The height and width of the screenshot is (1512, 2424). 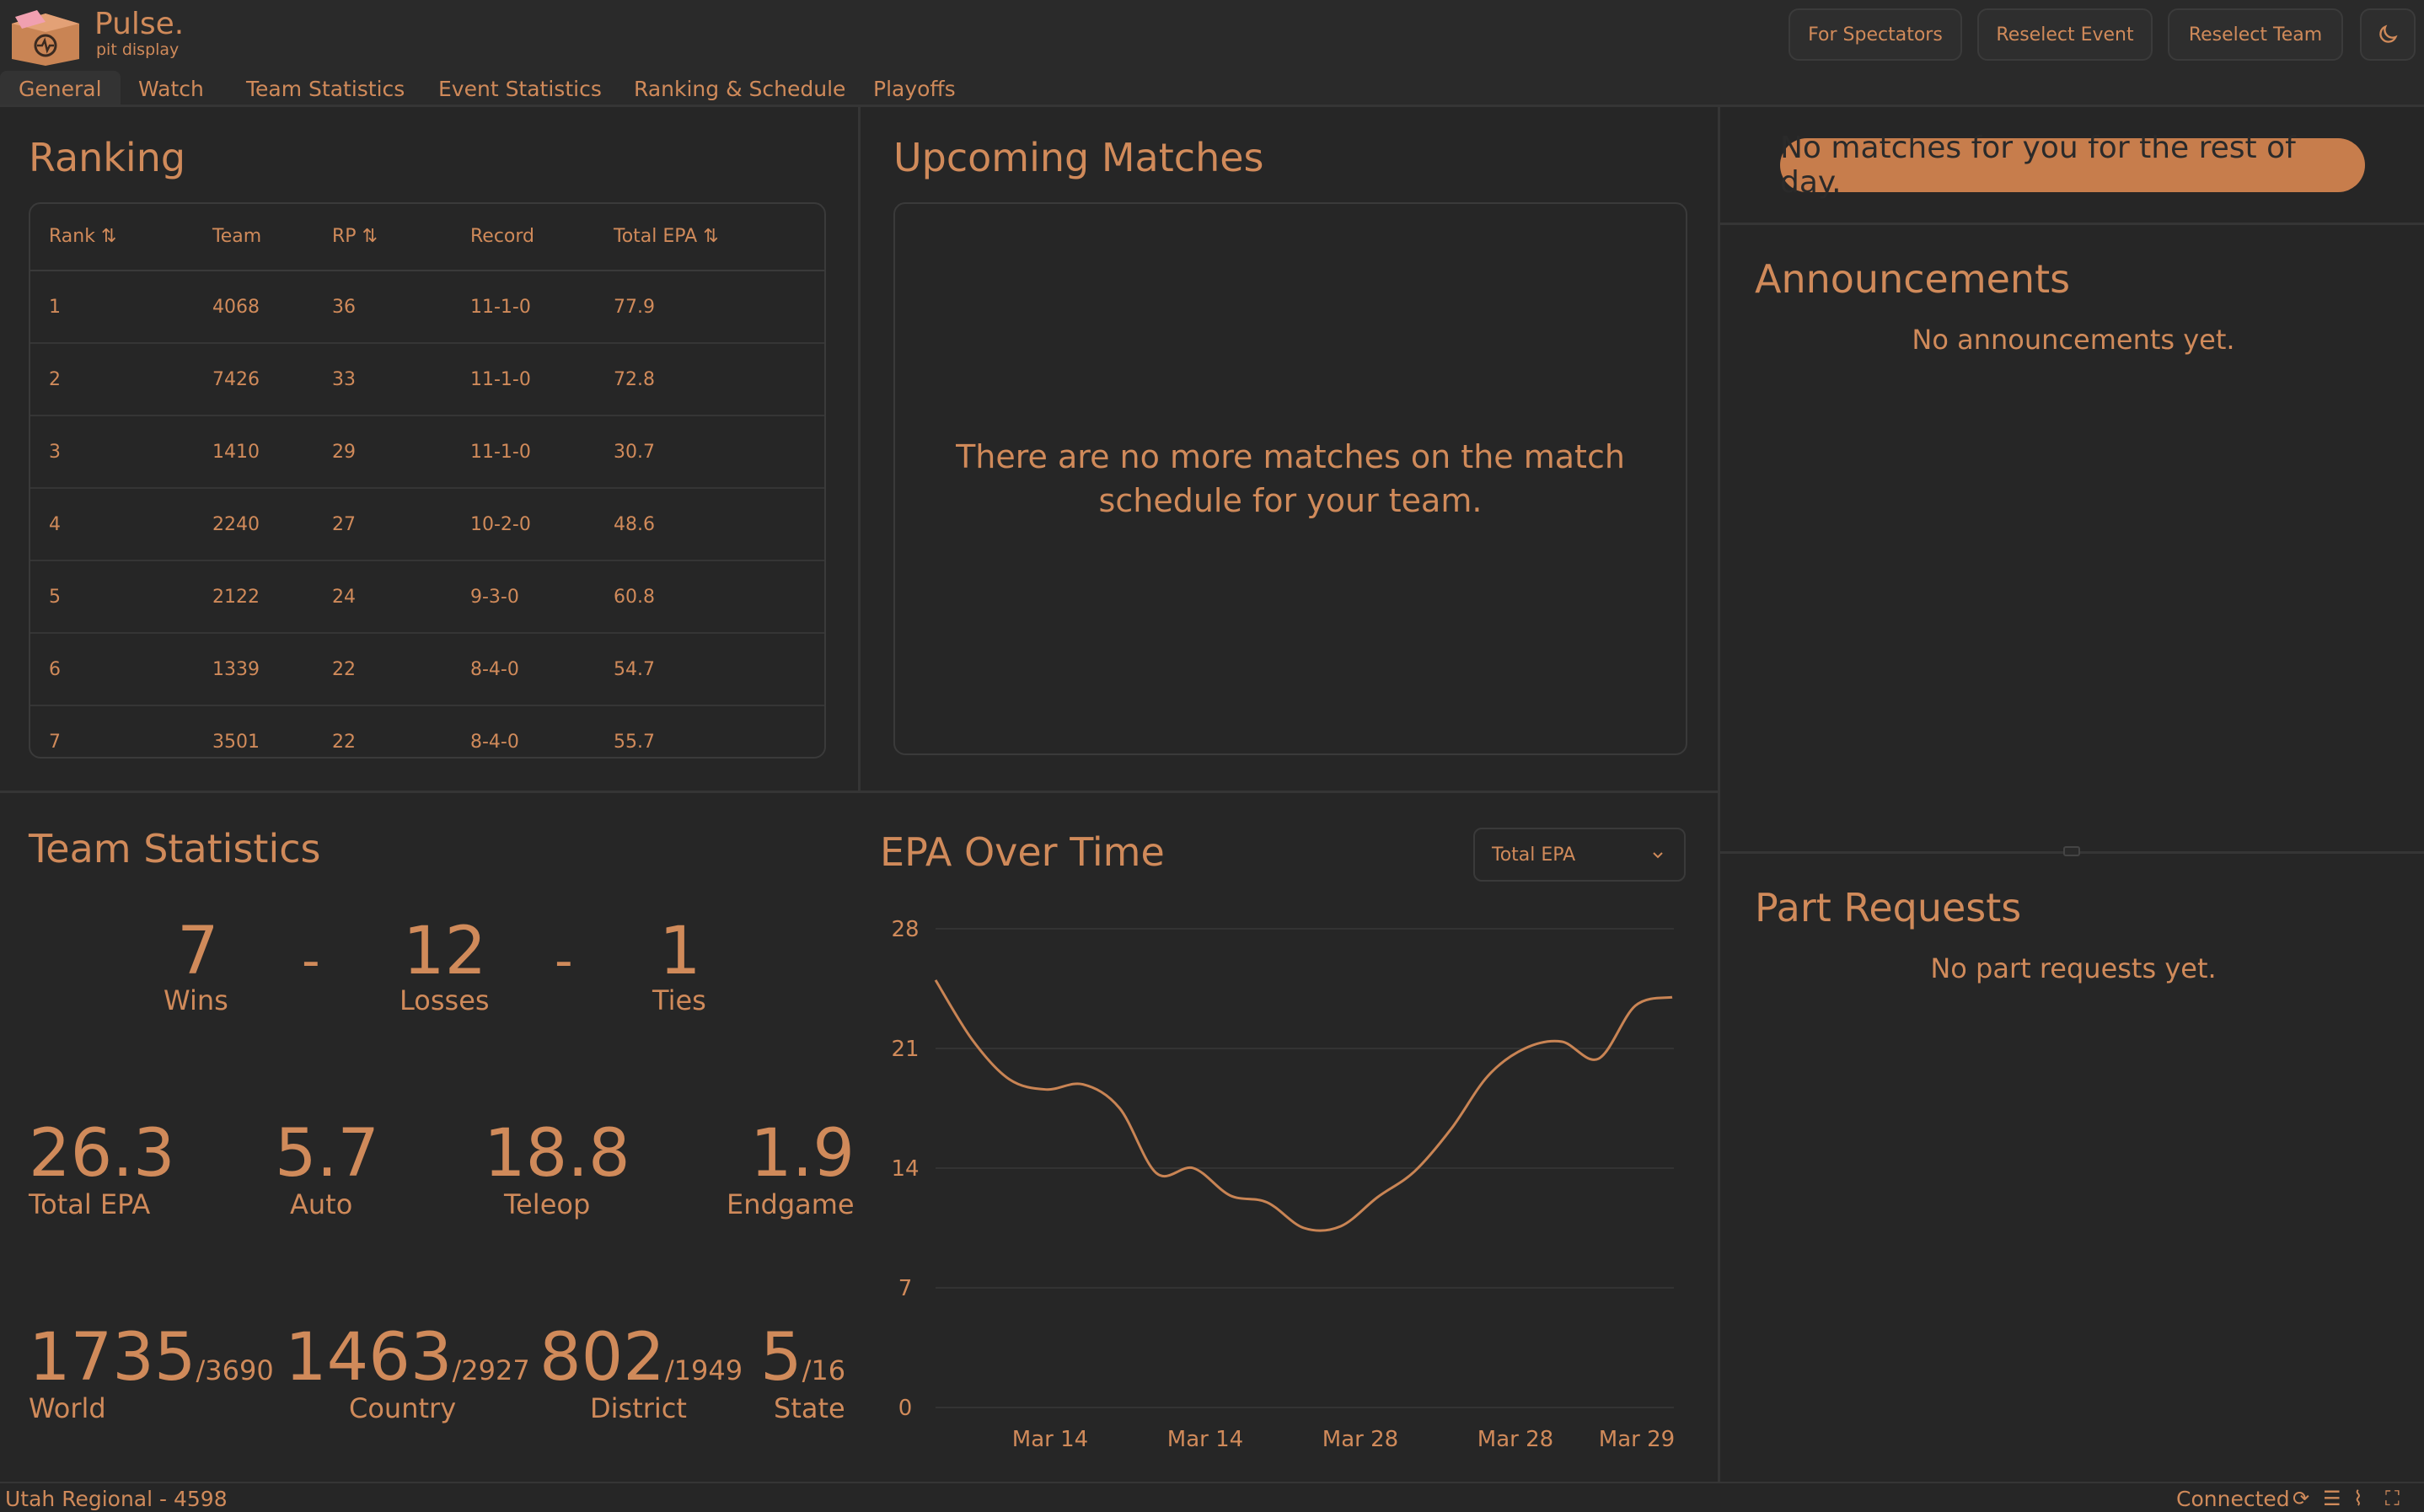 What do you see at coordinates (1658, 855) in the screenshot?
I see `chevron-down-icon` at bounding box center [1658, 855].